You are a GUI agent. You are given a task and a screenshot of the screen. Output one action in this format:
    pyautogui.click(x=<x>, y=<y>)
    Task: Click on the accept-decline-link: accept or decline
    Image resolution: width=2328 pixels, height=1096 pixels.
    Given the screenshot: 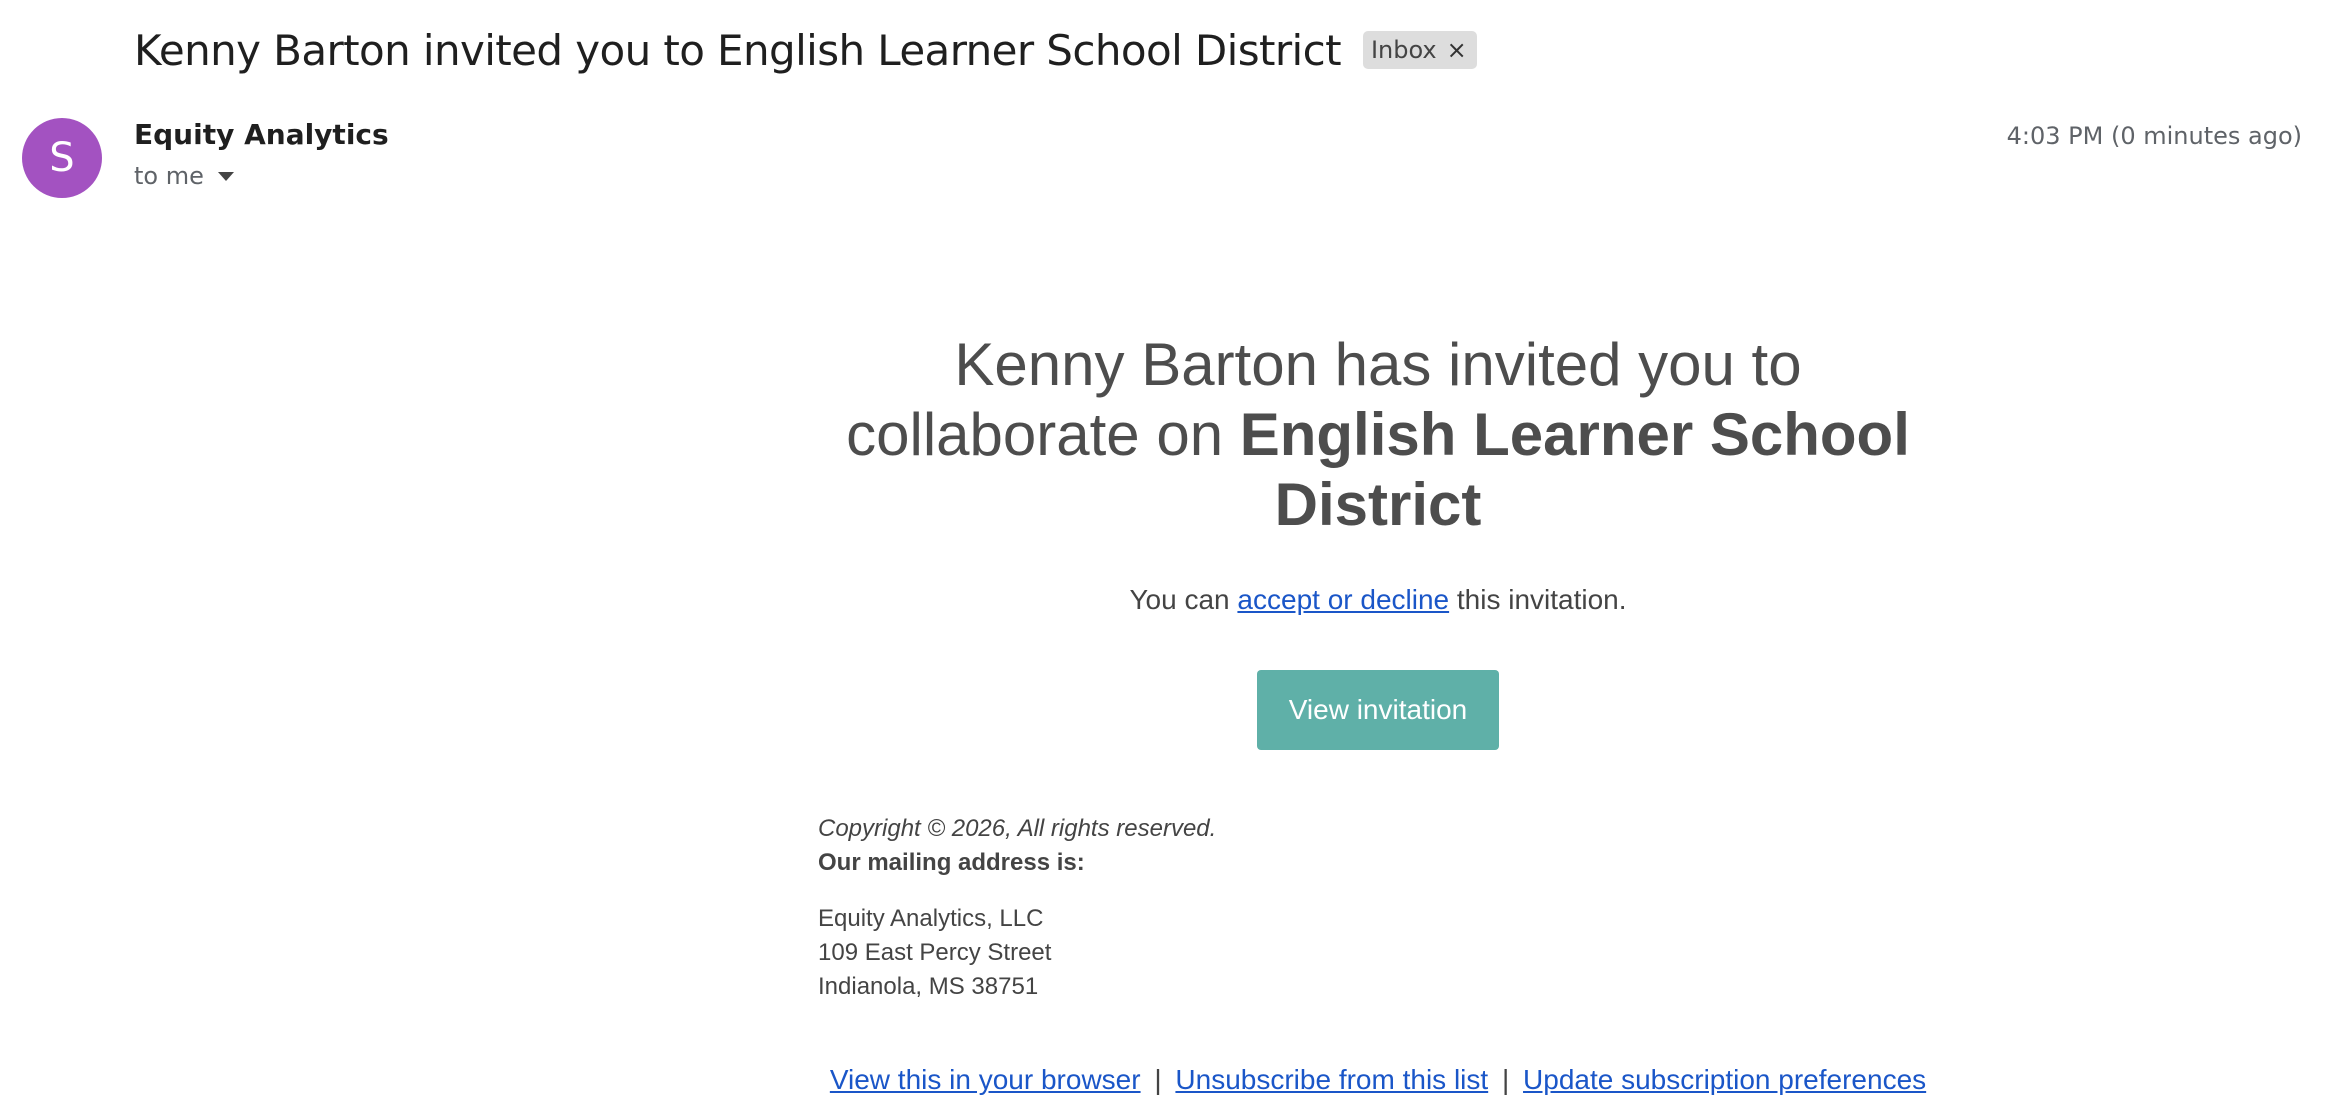 What is the action you would take?
    pyautogui.click(x=1343, y=599)
    